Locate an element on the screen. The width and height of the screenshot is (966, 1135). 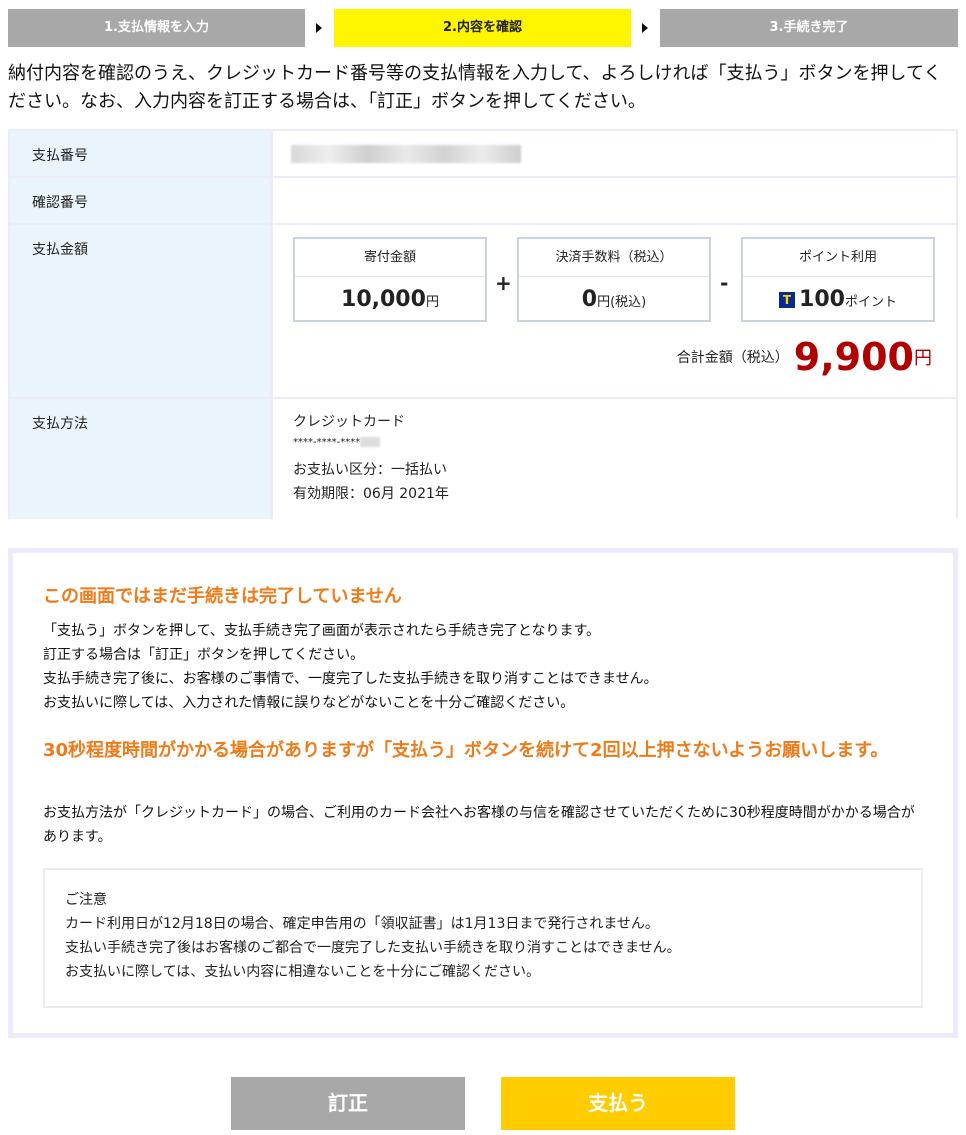
confirmation-number-row: 確認番号 is located at coordinates (483, 200).